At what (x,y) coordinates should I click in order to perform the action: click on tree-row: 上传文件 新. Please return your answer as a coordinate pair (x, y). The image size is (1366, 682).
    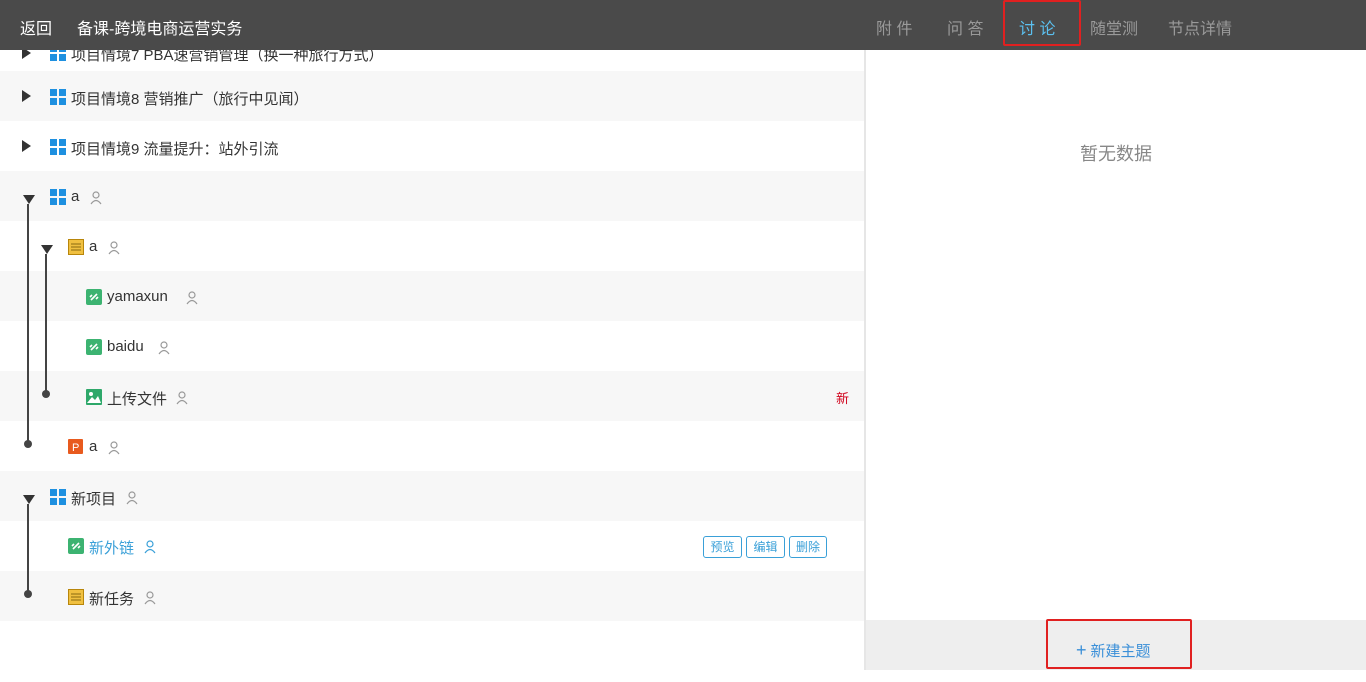
    Looking at the image, I should click on (432, 396).